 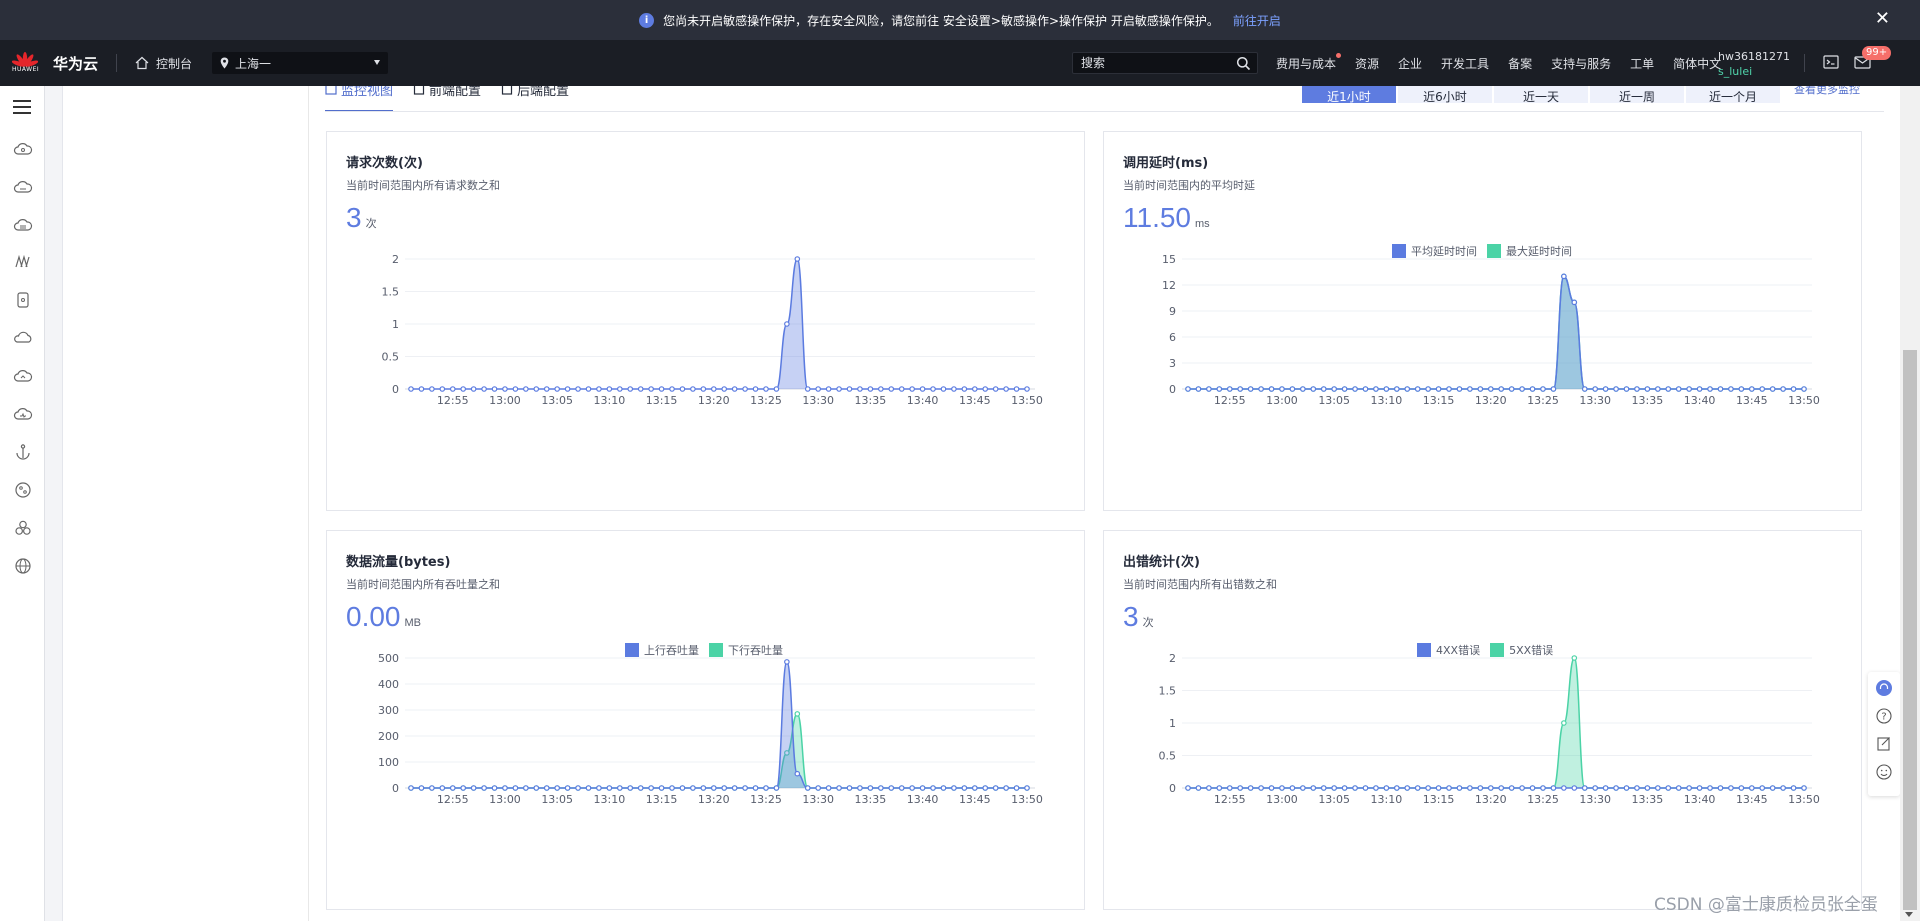 What do you see at coordinates (55, 63) in the screenshot?
I see `huawei-logo: HUAWEI 华为云` at bounding box center [55, 63].